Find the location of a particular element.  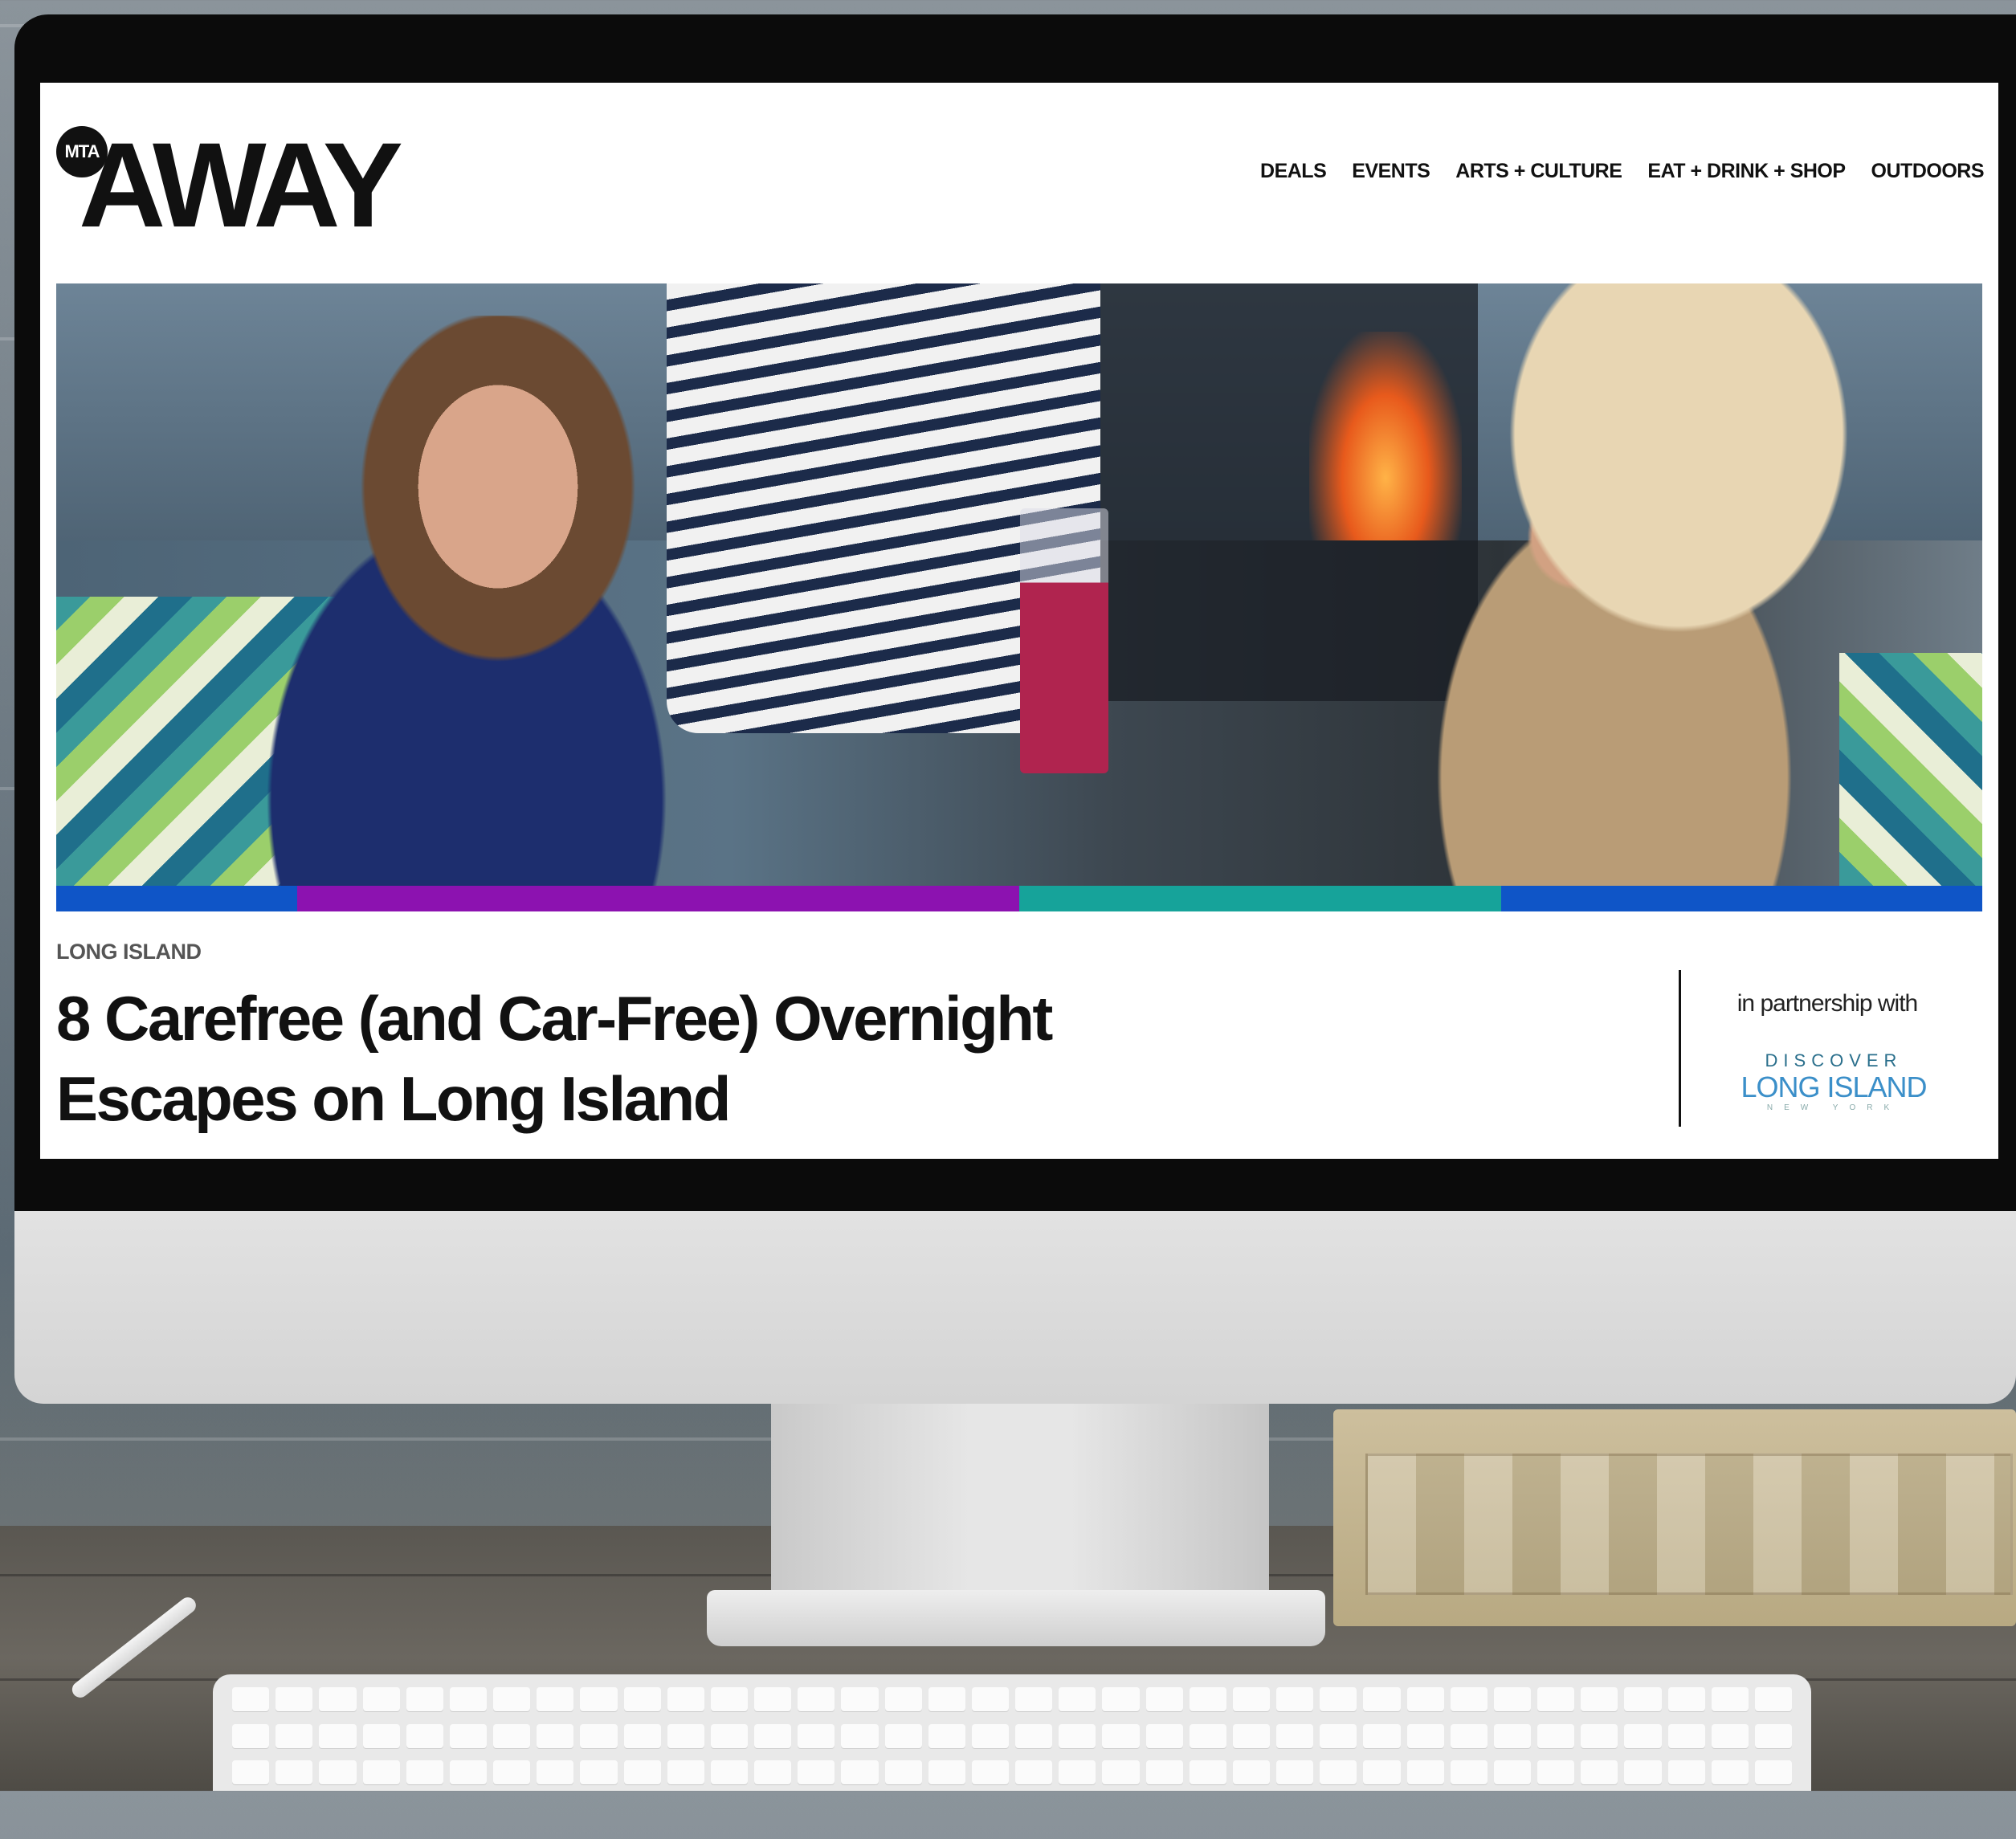

mta-away-logo: AWAY MTA is located at coordinates (249, 189).